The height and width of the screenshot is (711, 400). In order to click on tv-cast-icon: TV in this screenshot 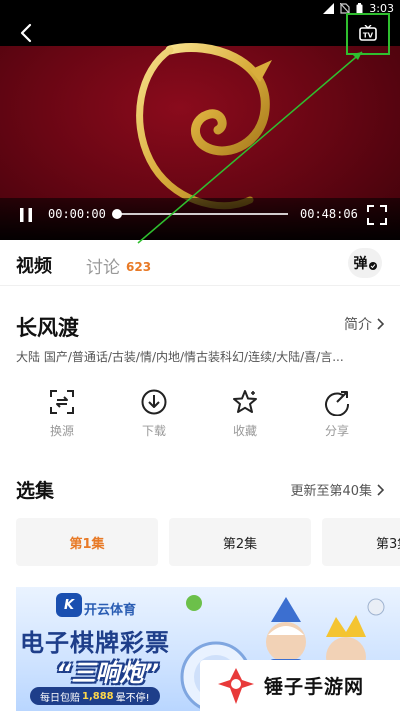, I will do `click(368, 33)`.